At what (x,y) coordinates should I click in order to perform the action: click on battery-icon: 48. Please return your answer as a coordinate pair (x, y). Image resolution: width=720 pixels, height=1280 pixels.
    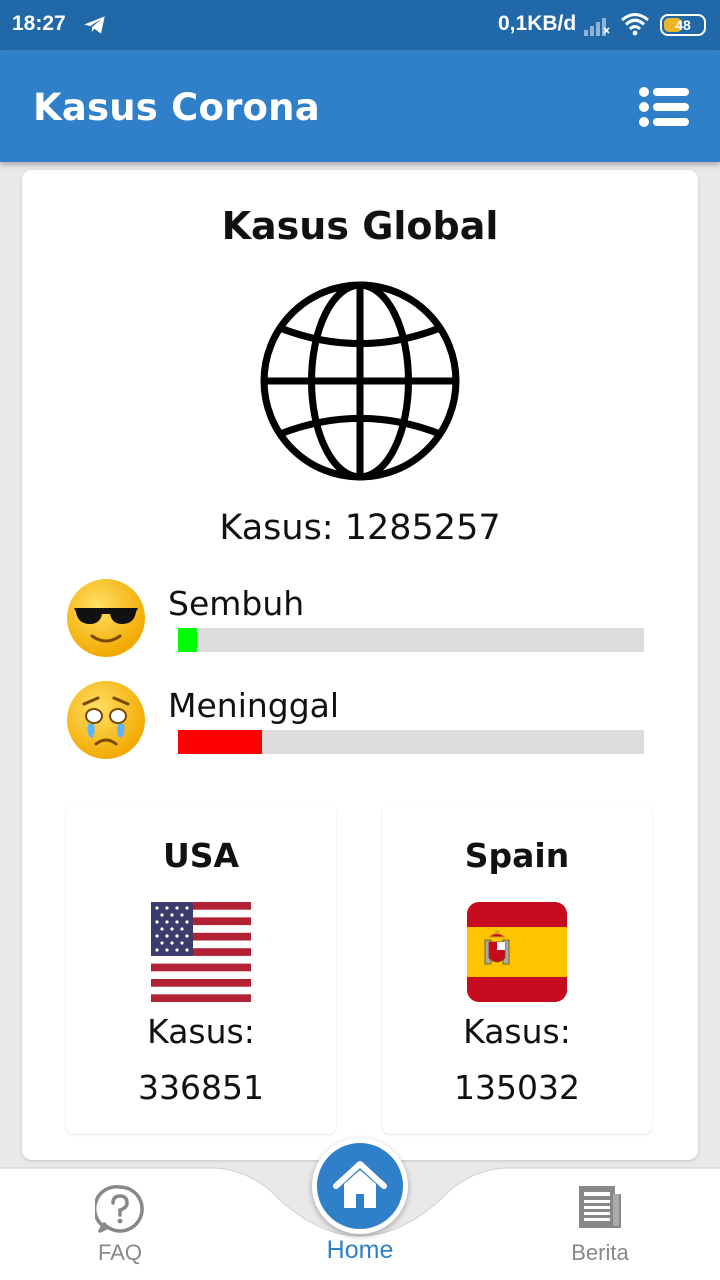
    Looking at the image, I should click on (683, 25).